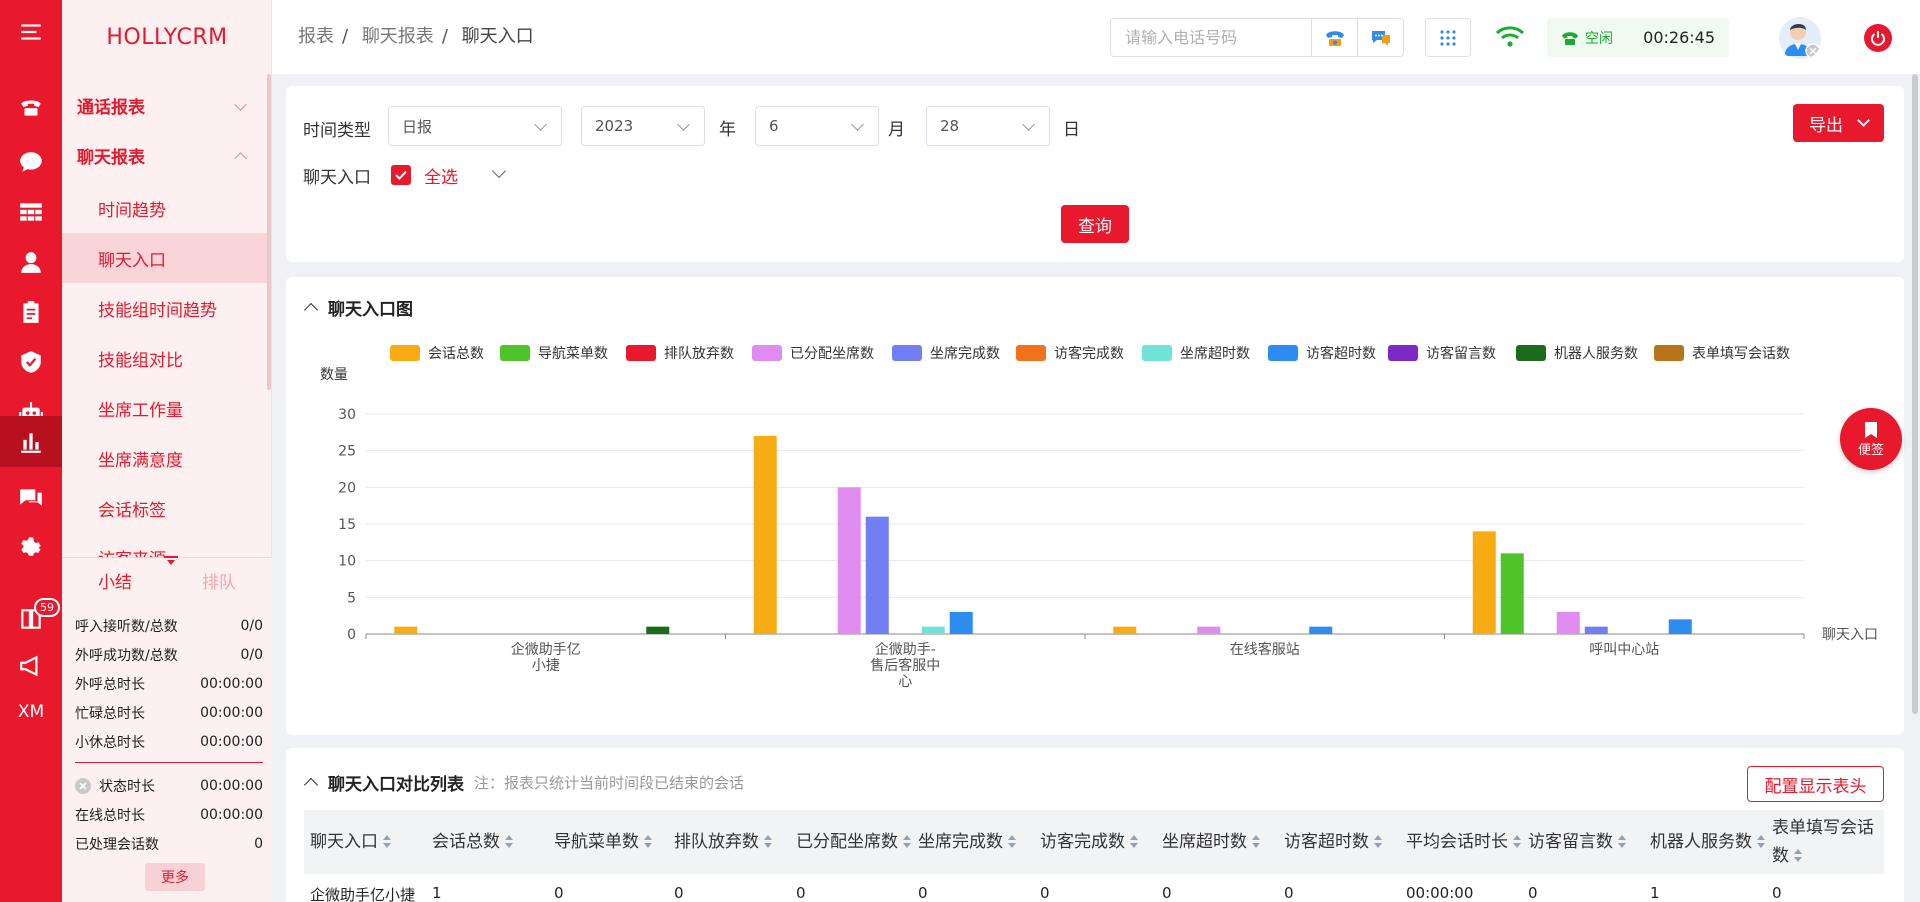 This screenshot has height=902, width=1920. I want to click on query-button: 查询, so click(1095, 224).